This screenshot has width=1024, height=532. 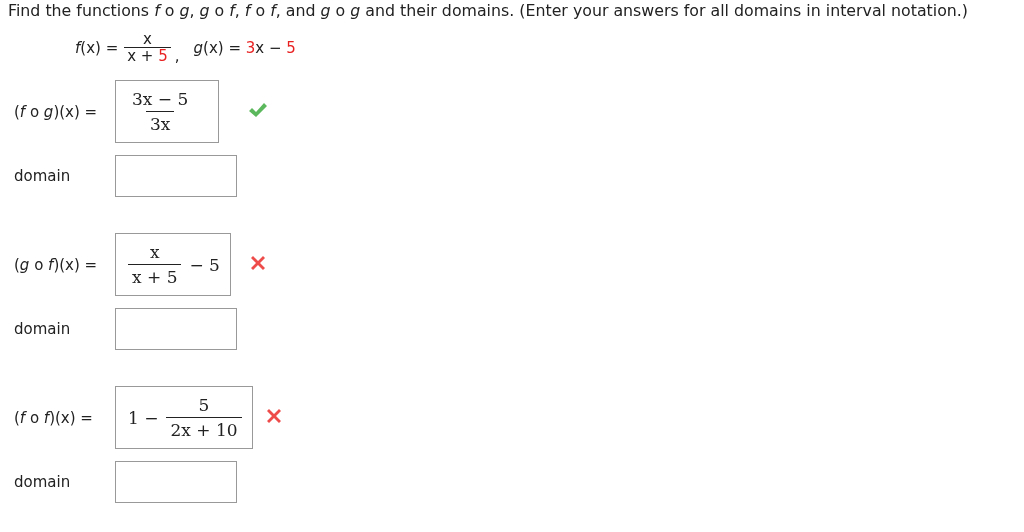 I want to click on answer-field: 3x − 5 3x, so click(x=167, y=111).